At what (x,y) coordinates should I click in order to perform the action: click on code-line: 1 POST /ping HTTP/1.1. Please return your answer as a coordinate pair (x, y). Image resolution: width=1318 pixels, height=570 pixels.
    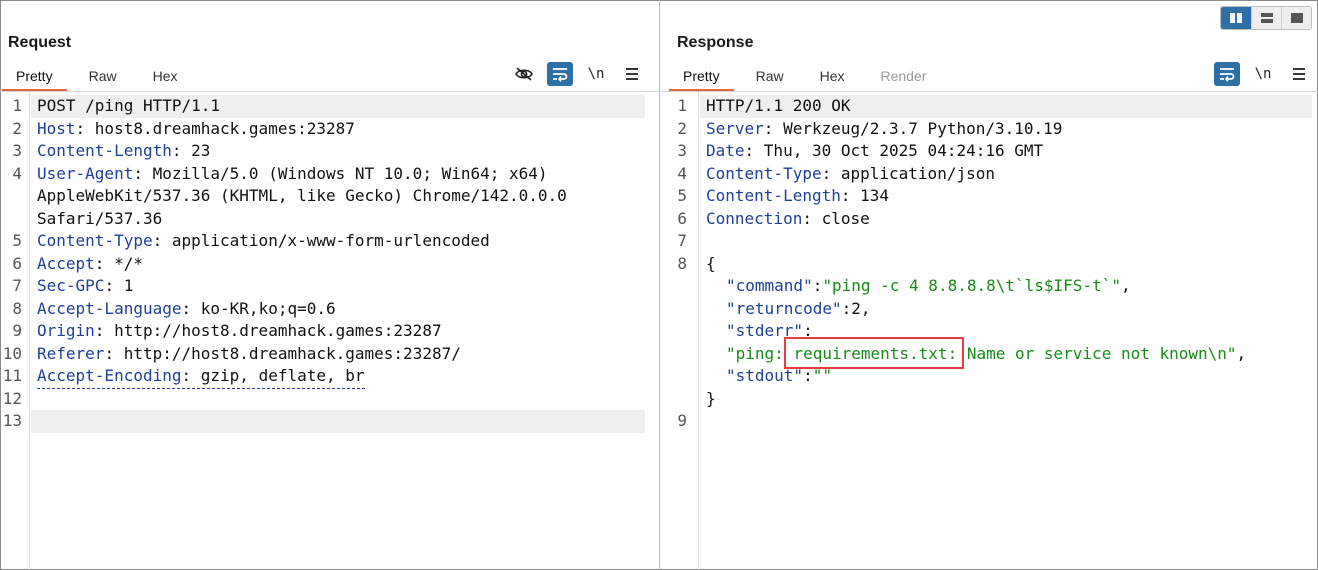
    Looking at the image, I should click on (328, 106).